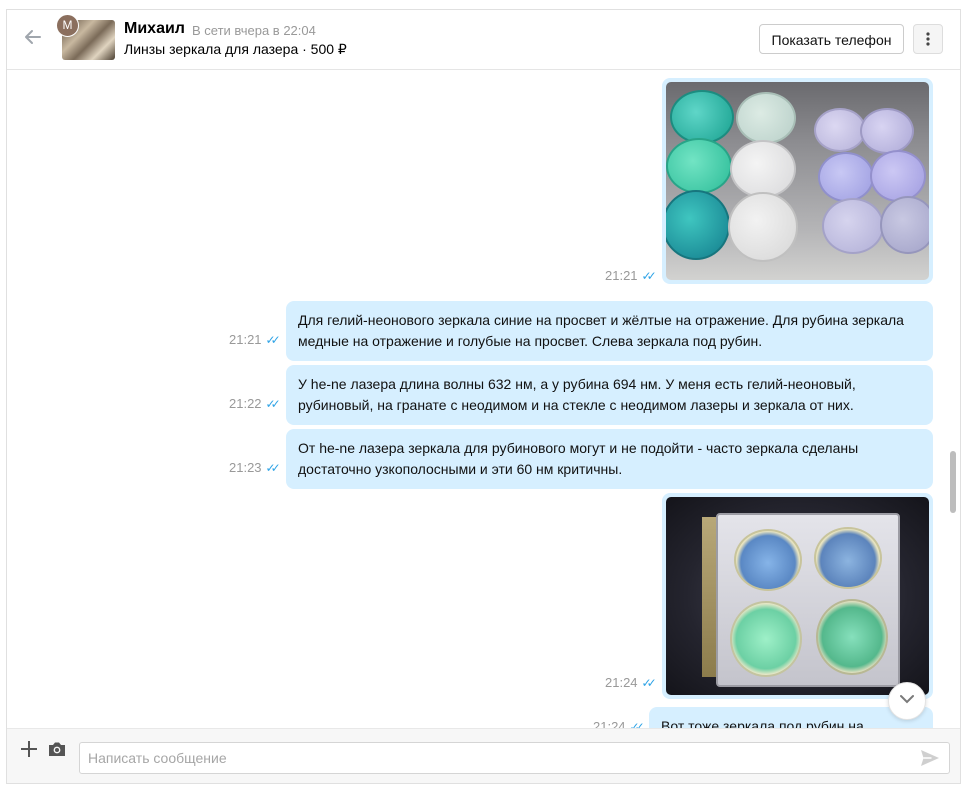 The height and width of the screenshot is (798, 973). Describe the element at coordinates (67, 25) in the screenshot. I see `avatar: М` at that location.